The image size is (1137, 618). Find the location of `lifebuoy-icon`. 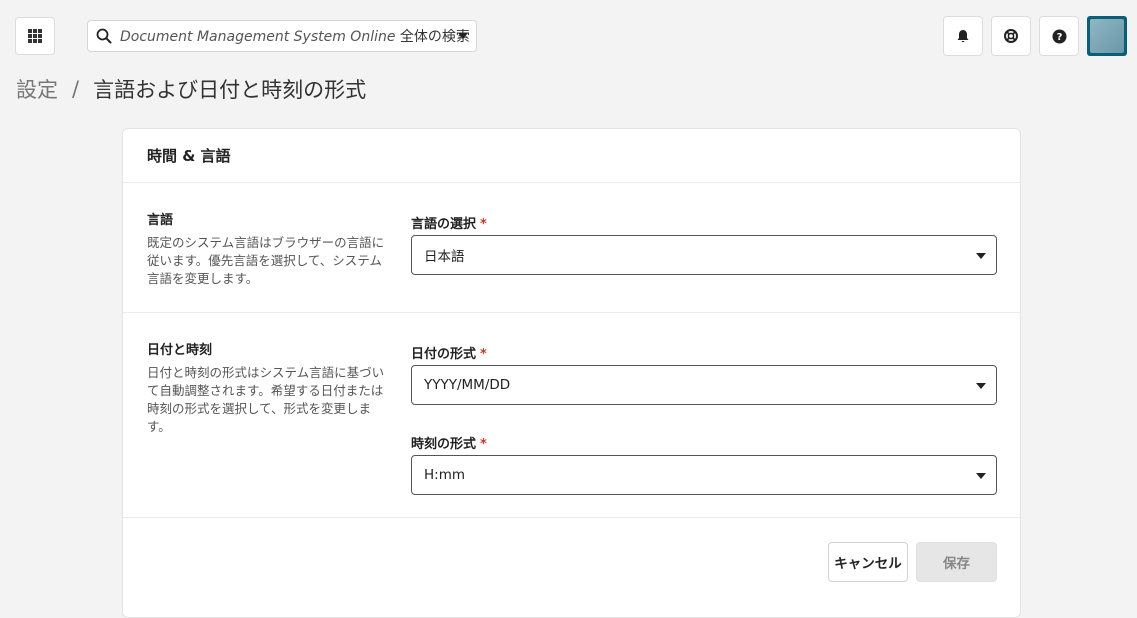

lifebuoy-icon is located at coordinates (1011, 36).